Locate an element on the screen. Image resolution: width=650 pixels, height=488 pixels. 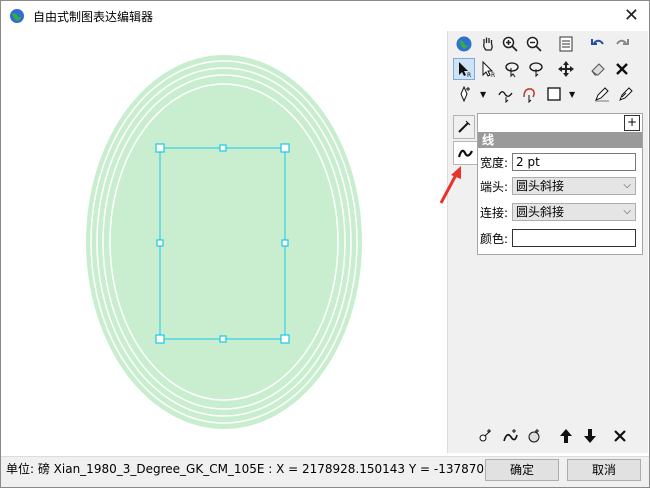
handle-br is located at coordinates (285, 339).